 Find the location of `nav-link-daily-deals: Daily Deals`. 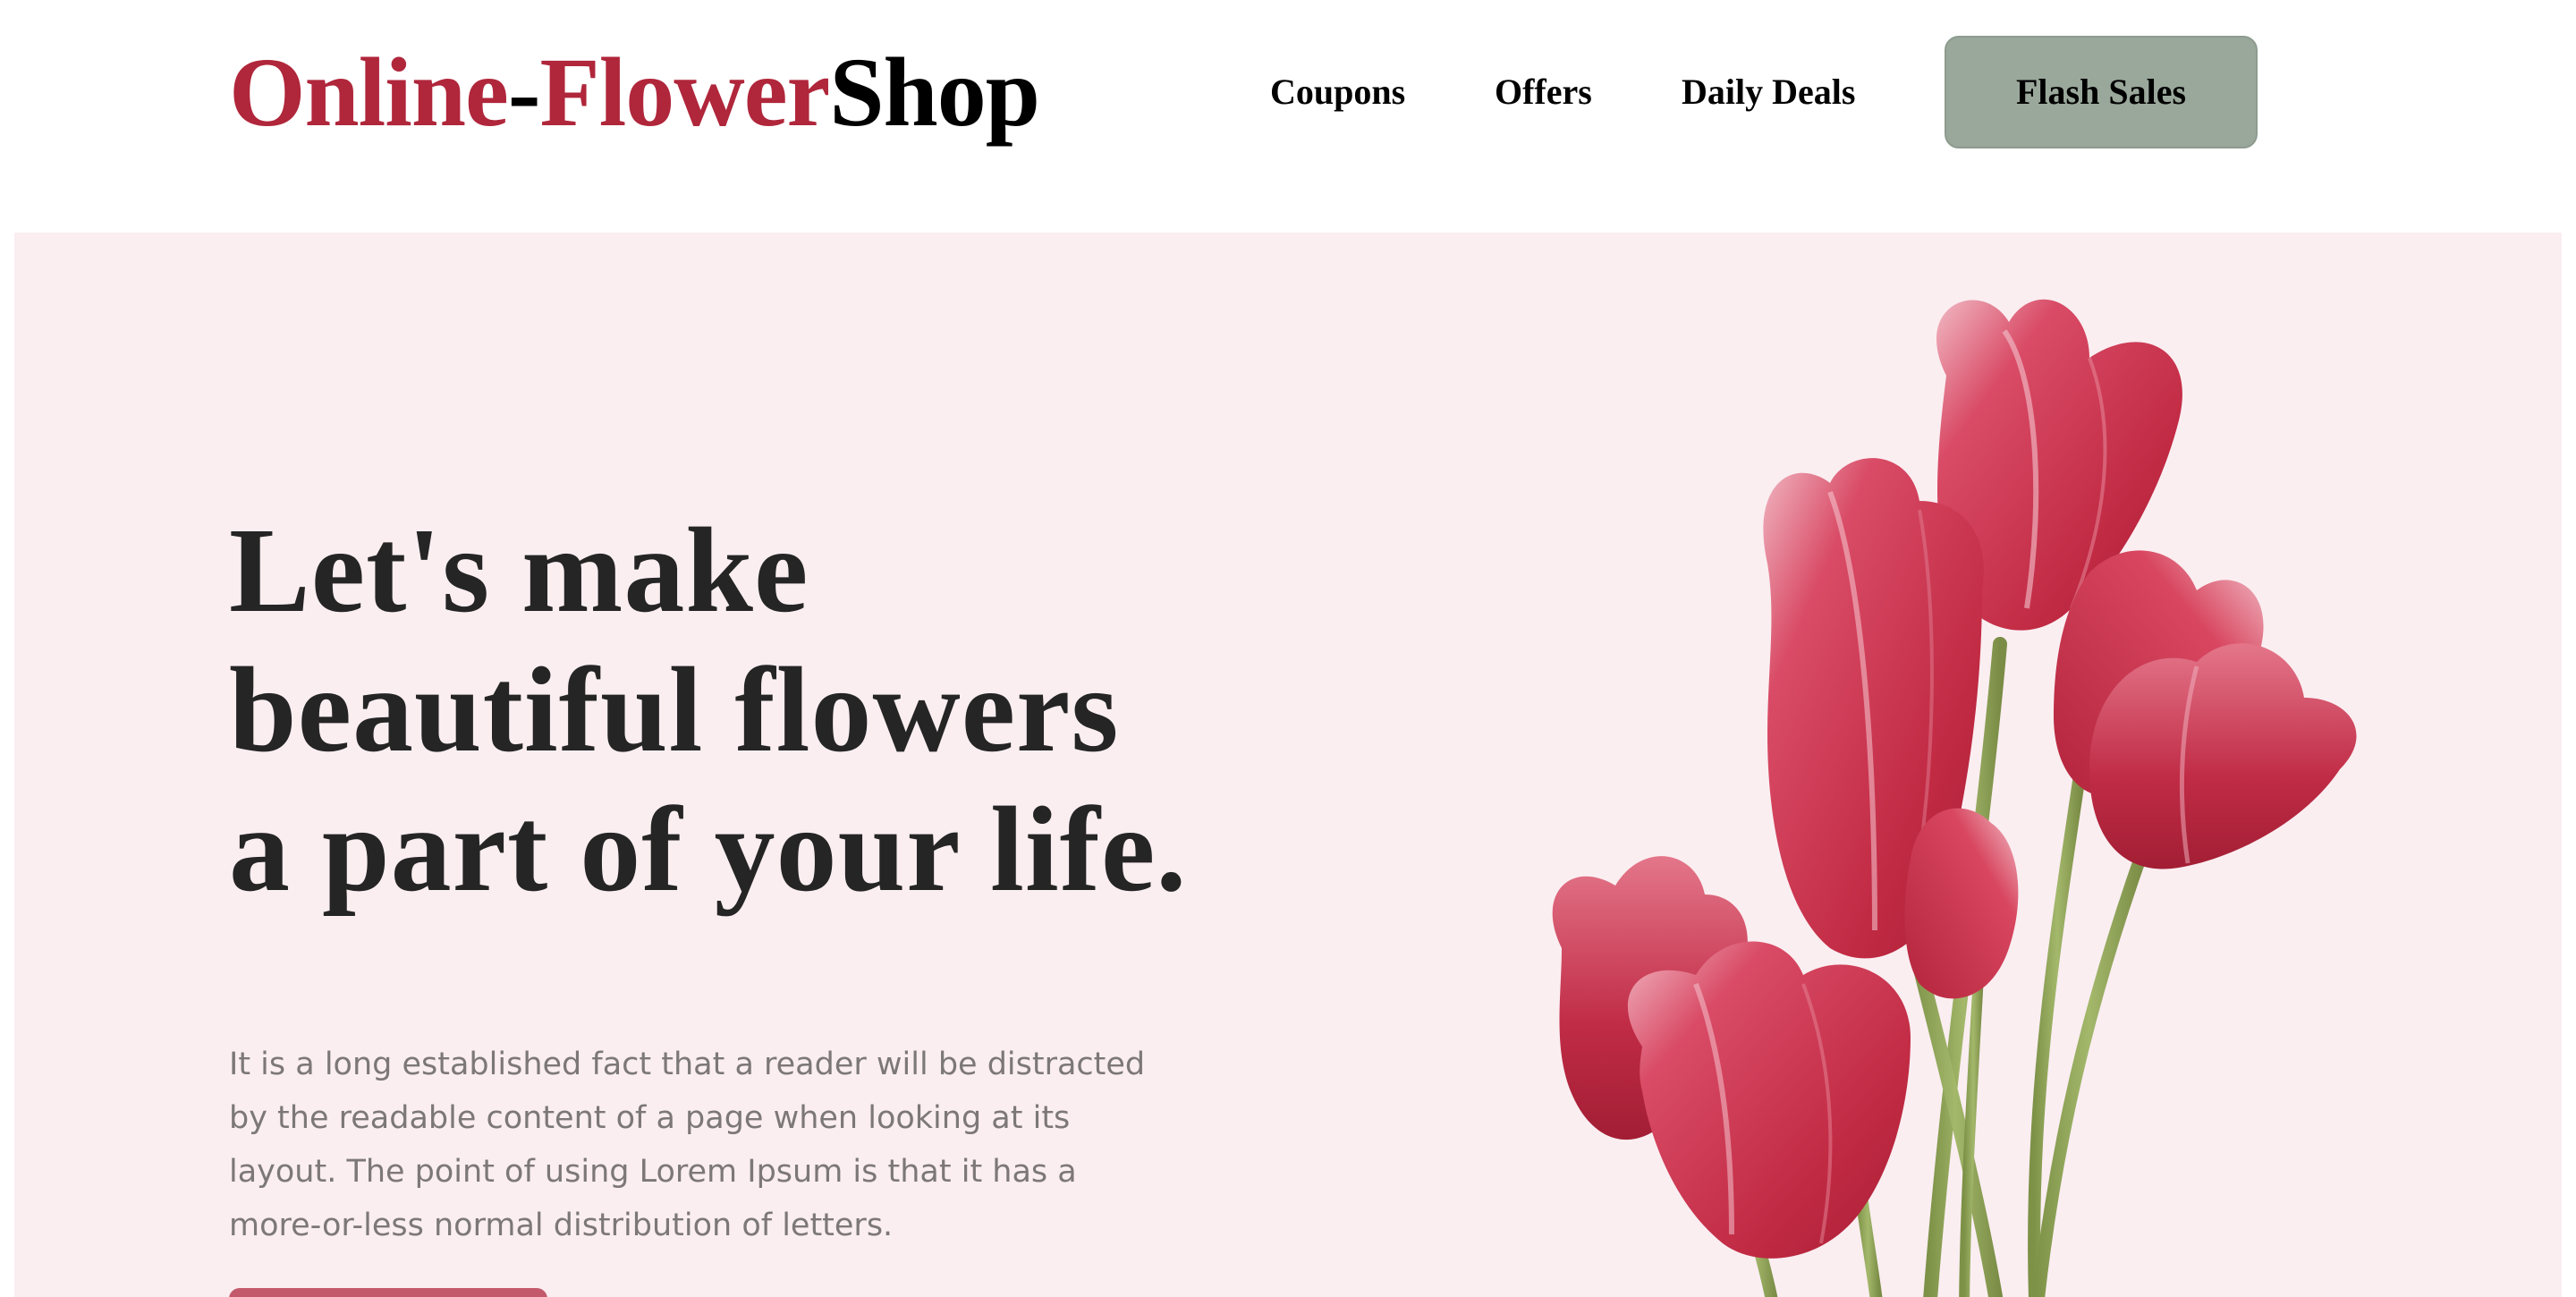

nav-link-daily-deals: Daily Deals is located at coordinates (1768, 92).